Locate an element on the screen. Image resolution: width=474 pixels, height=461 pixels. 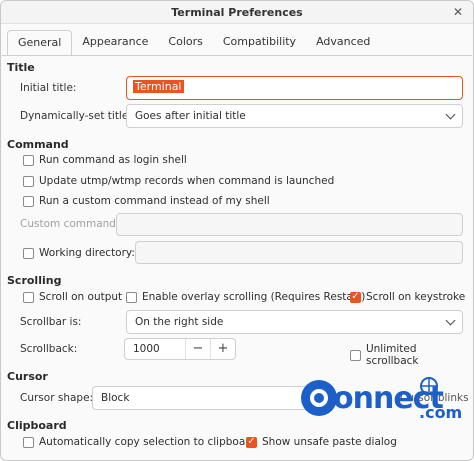
tab-colors: Colors is located at coordinates (185, 43).